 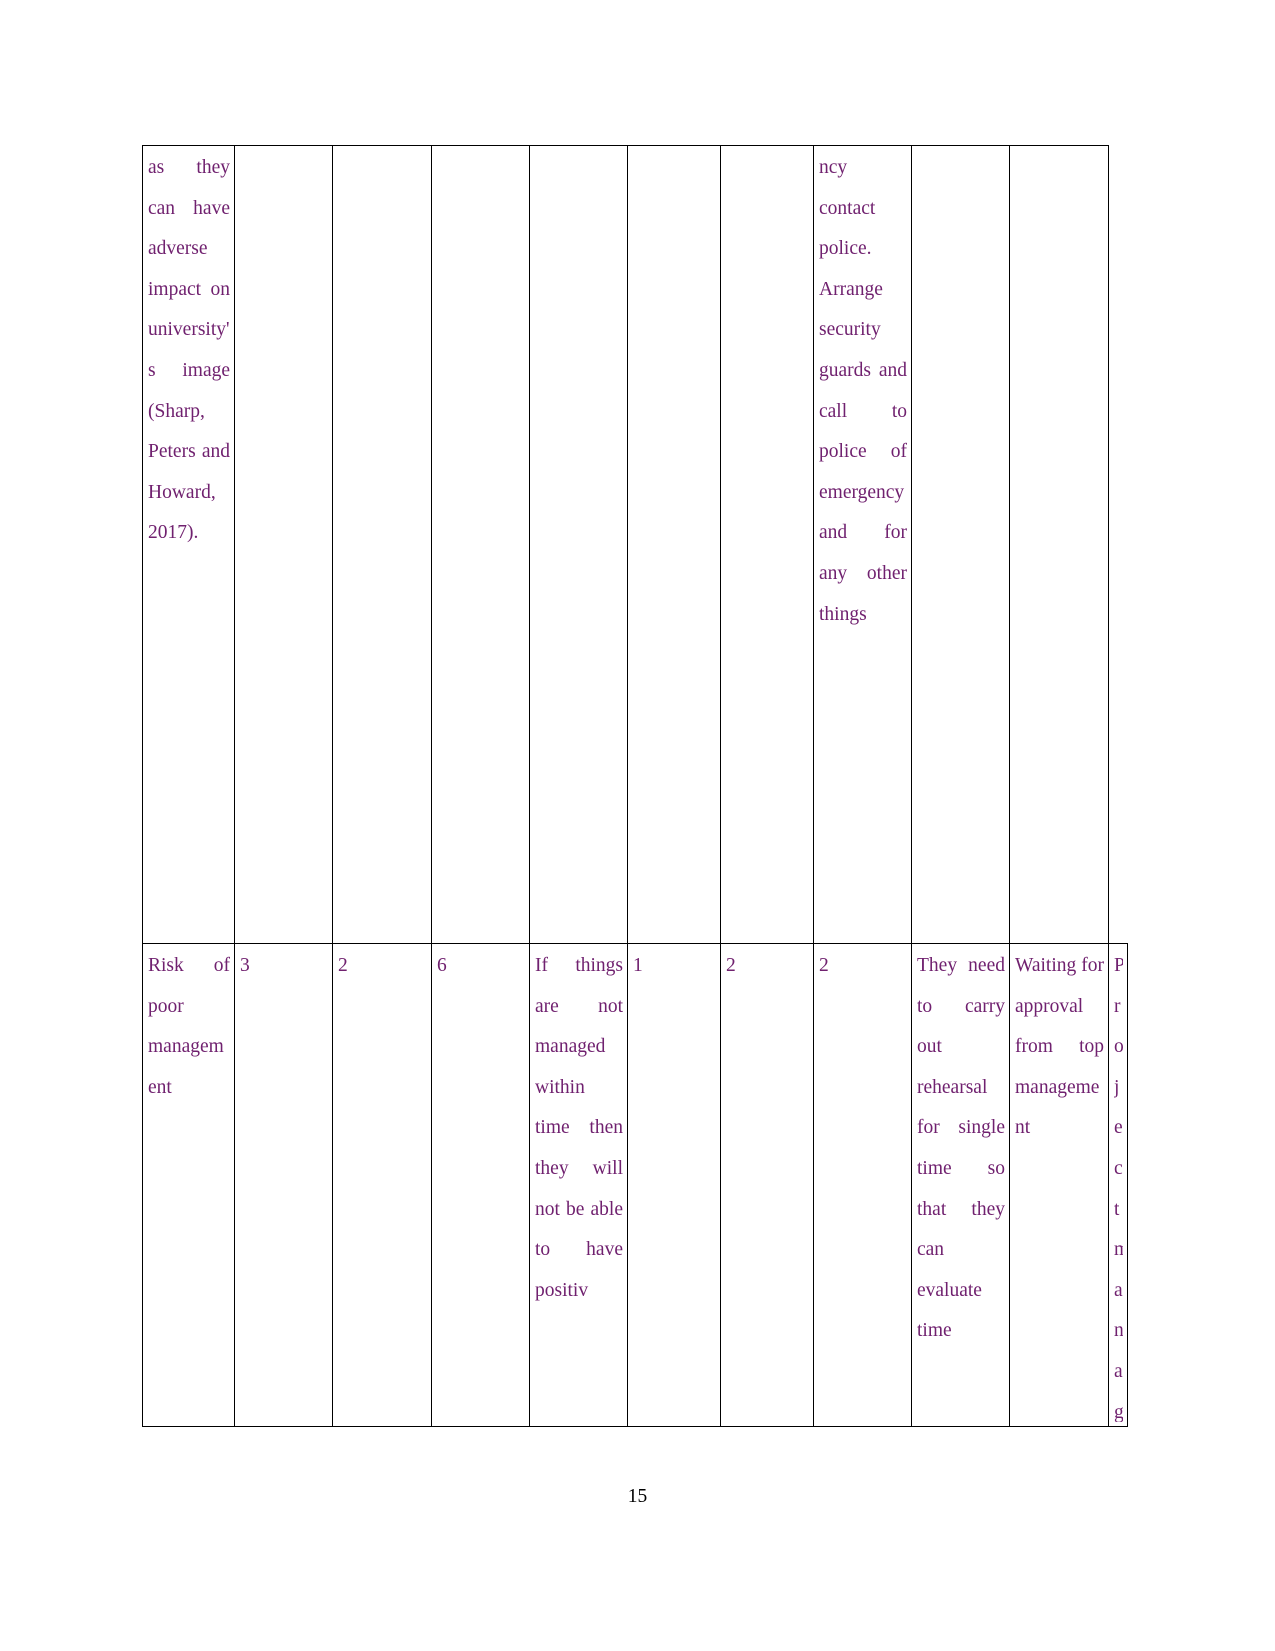 I want to click on table-cell-residual-likelihood, so click(x=674, y=544).